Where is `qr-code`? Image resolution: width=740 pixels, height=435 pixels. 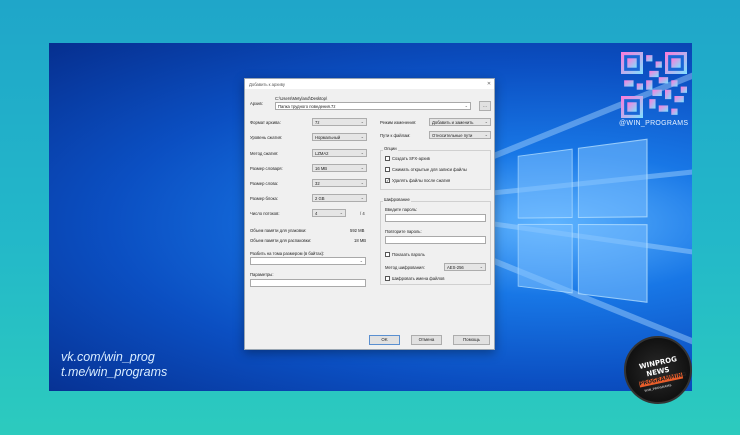
qr-code is located at coordinates (654, 85).